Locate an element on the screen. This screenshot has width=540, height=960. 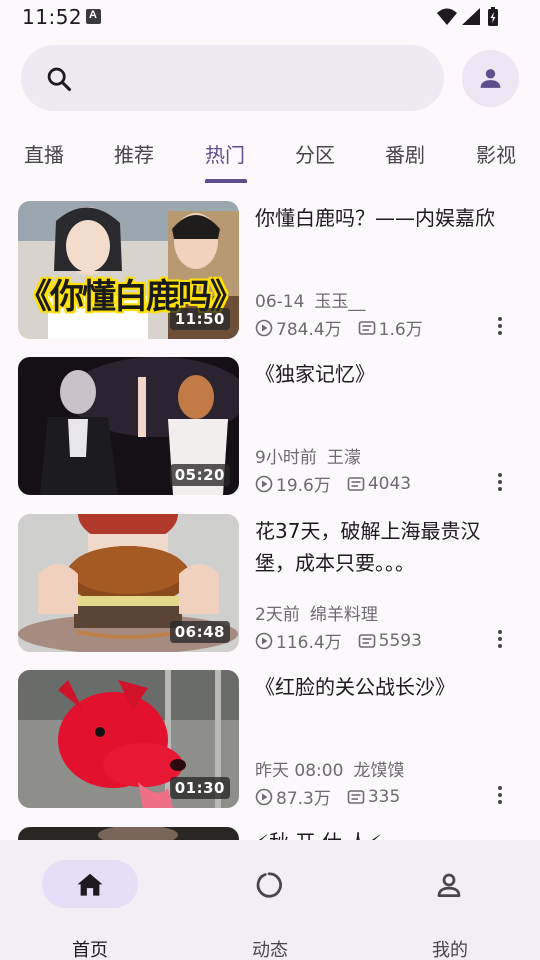
signal-icon is located at coordinates (471, 16).